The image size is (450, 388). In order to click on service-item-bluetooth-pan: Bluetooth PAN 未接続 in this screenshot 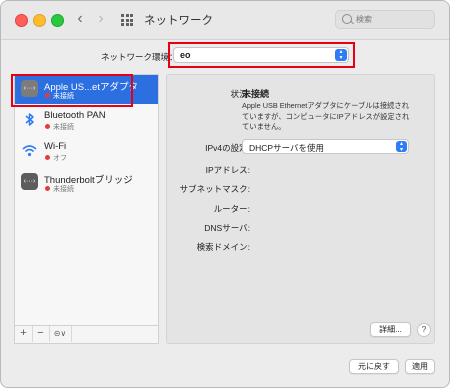, I will do `click(86, 120)`.